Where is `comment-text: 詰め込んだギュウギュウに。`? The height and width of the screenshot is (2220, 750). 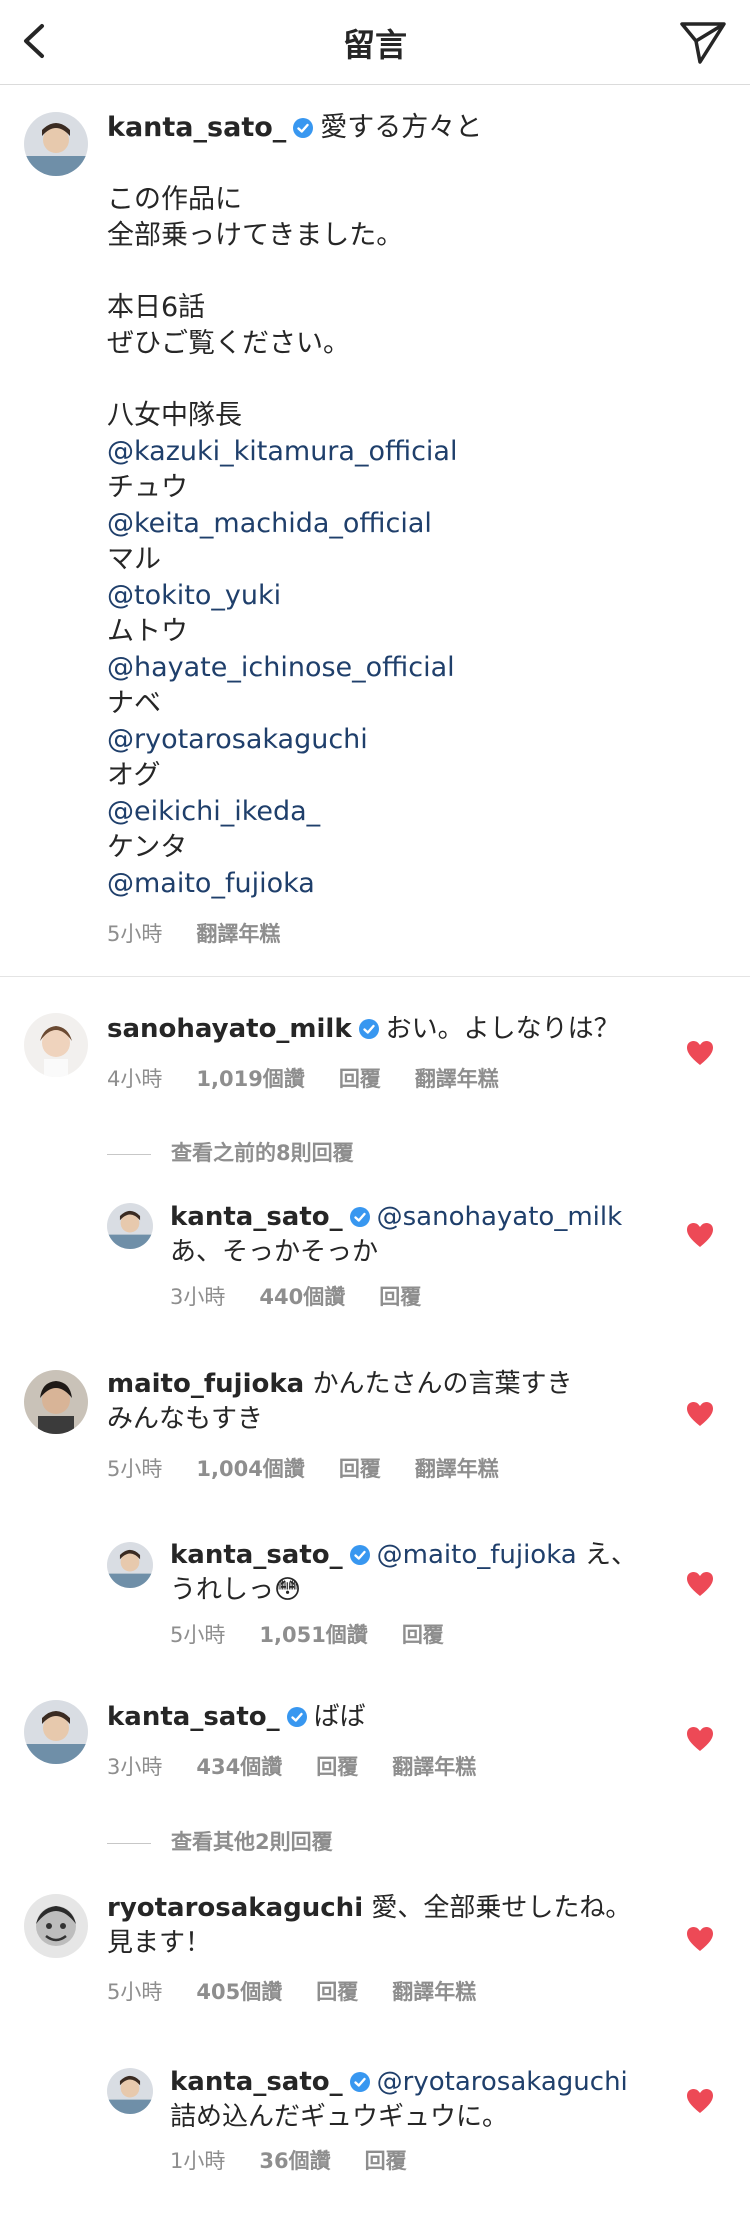
comment-text: 詰め込んだギュウギュウに。 is located at coordinates (339, 2117).